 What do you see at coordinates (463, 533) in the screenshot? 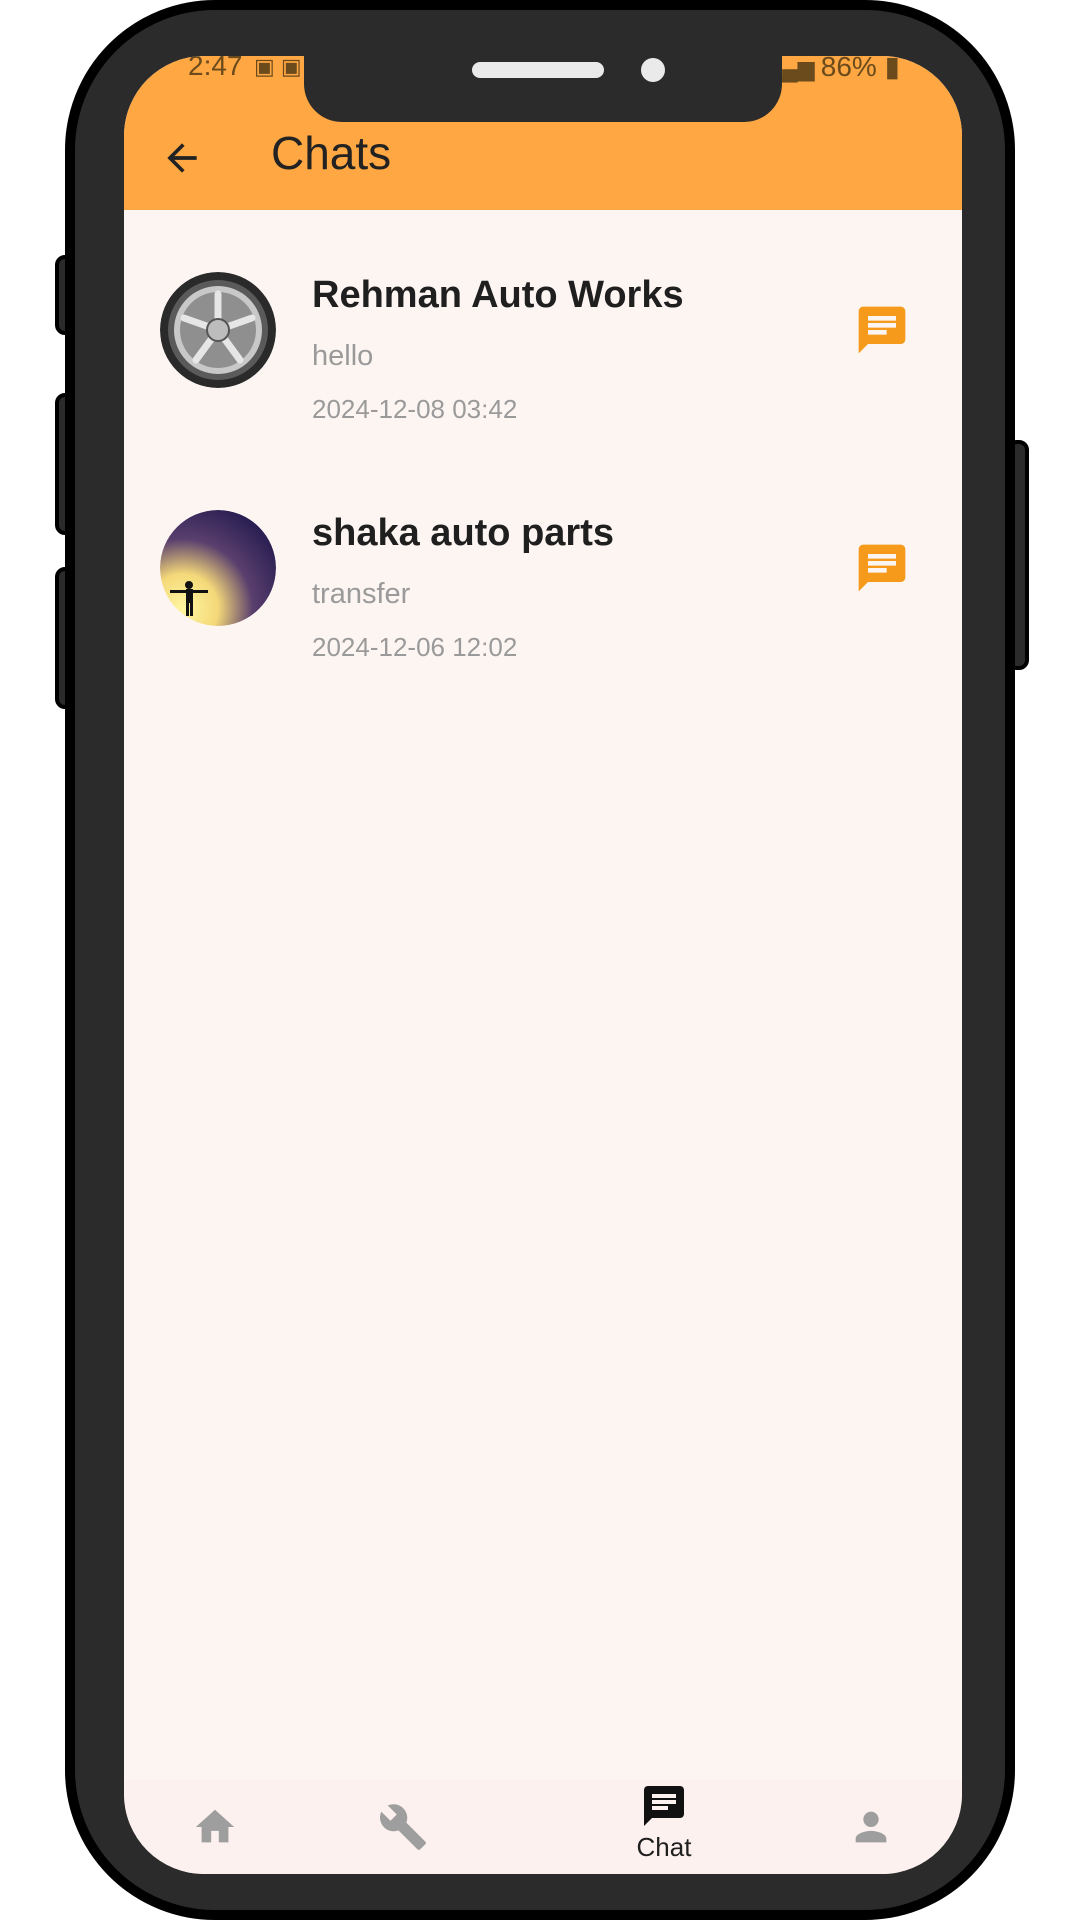
I see `chat-contact-name: shaka auto parts` at bounding box center [463, 533].